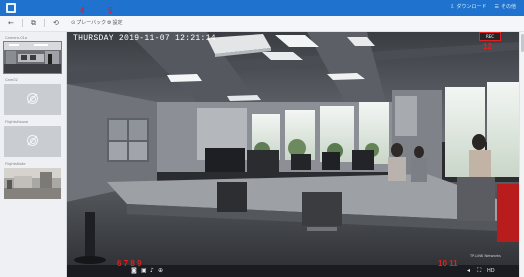 The height and width of the screenshot is (277, 524). I want to click on other-icon: ☰, so click(496, 6).